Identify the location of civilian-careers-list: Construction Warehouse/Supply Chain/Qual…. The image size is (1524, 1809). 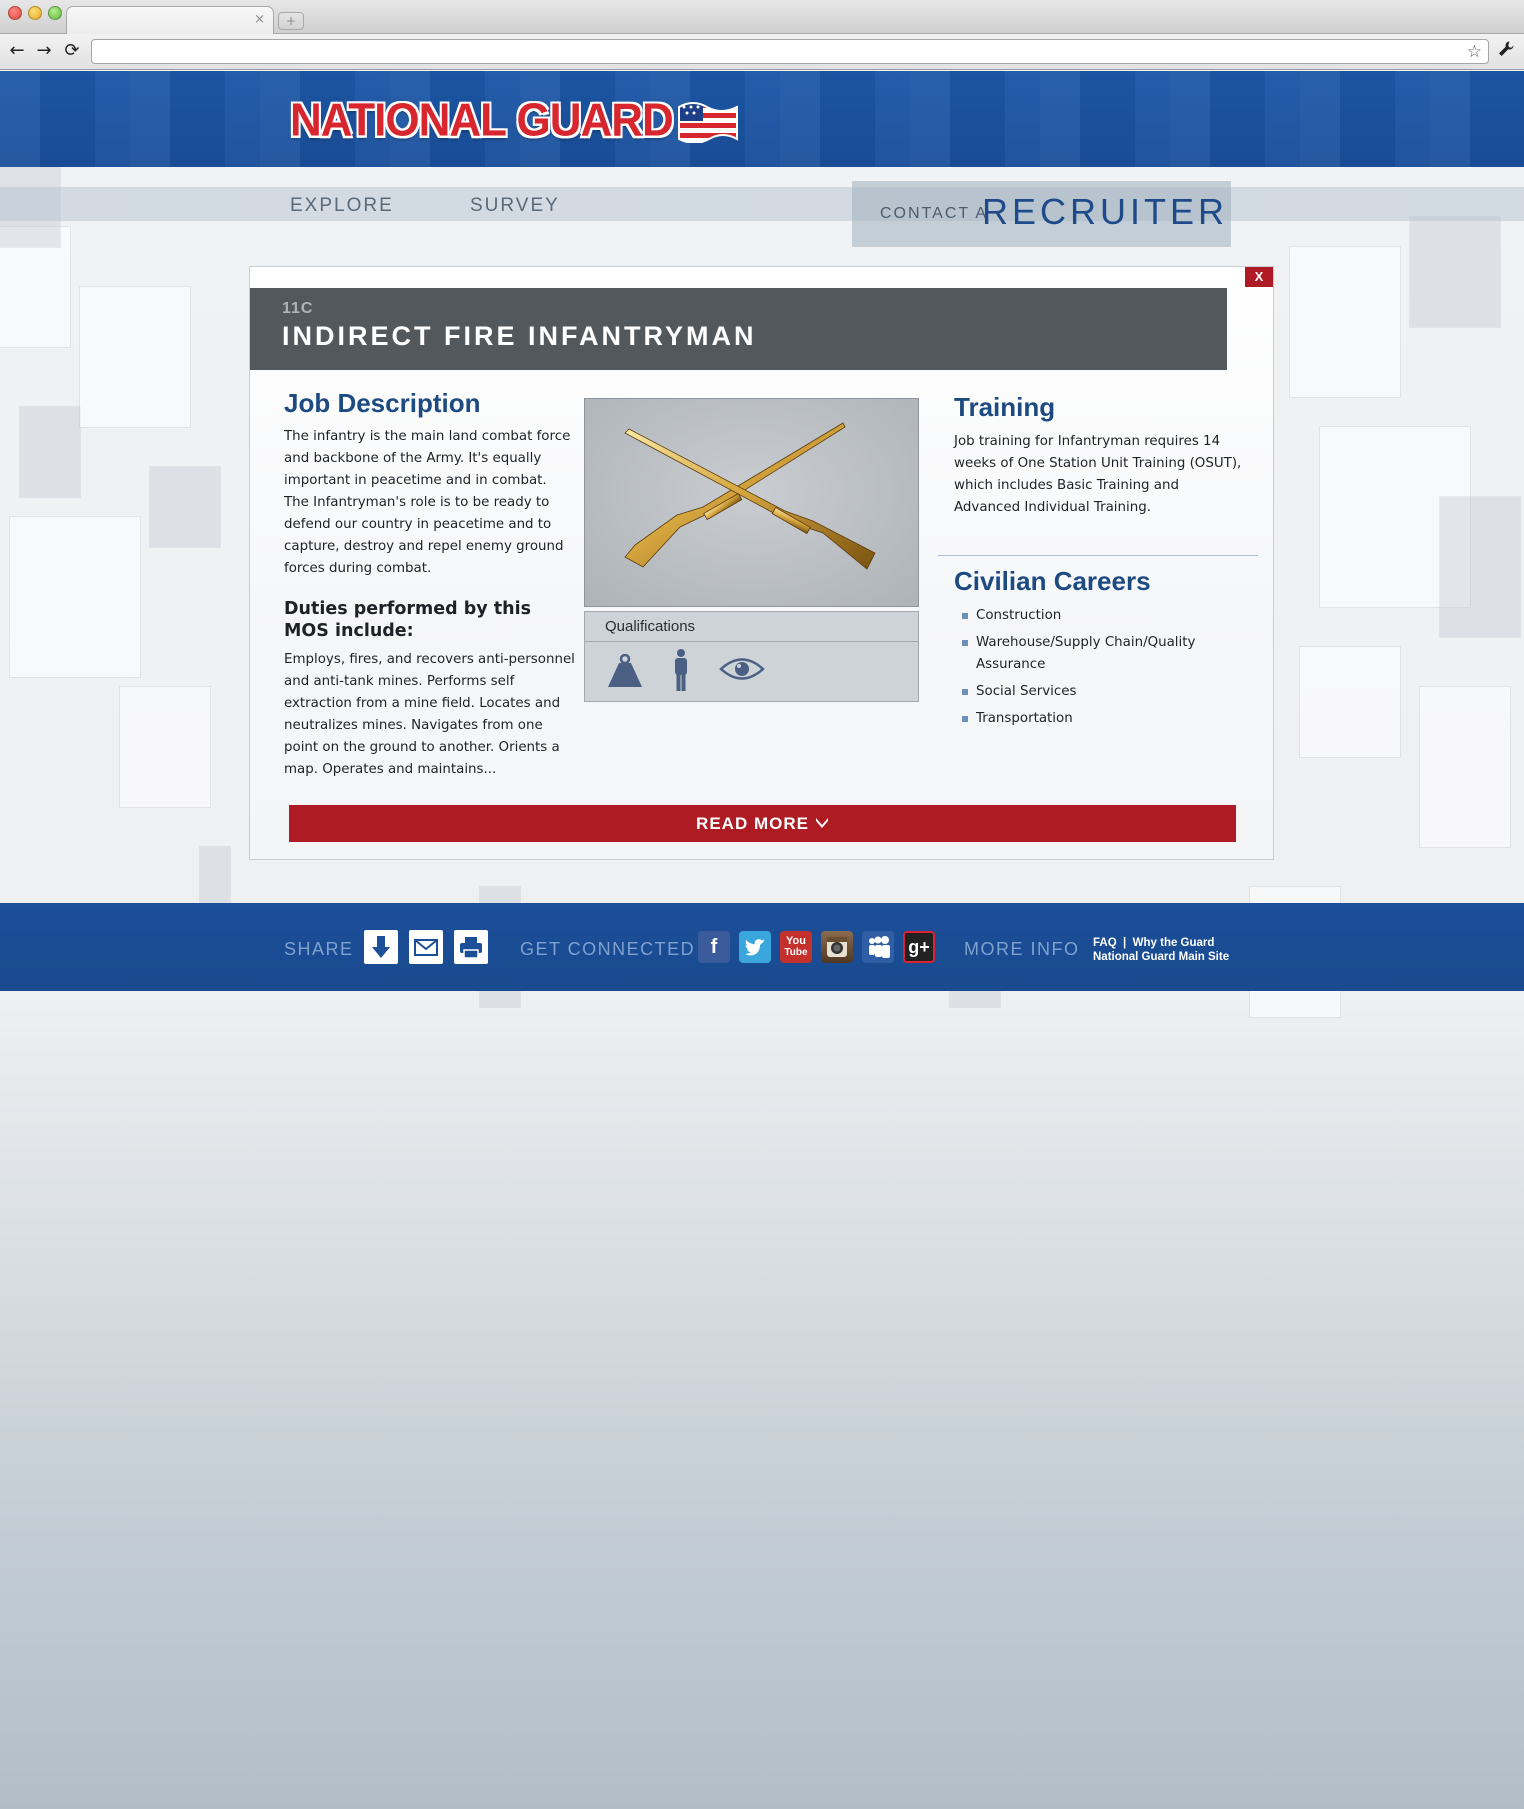
(1107, 670).